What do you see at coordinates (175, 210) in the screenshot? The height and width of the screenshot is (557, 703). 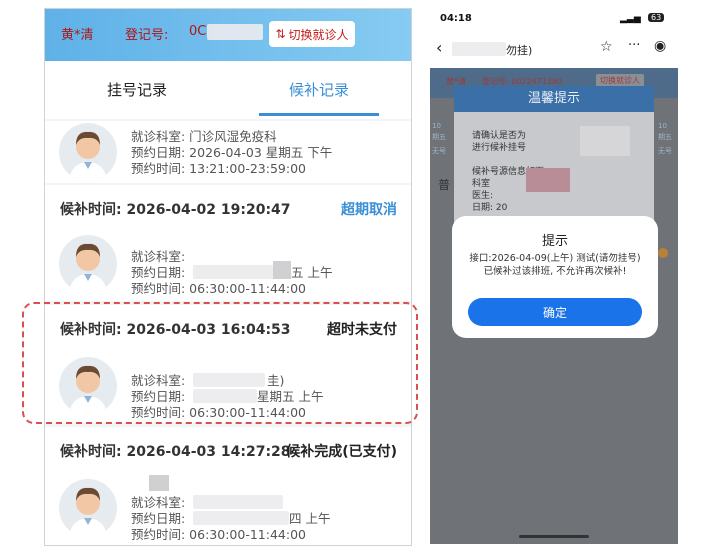 I see `waitlist-time: 候补时间: 2026-04-02 19:20:47` at bounding box center [175, 210].